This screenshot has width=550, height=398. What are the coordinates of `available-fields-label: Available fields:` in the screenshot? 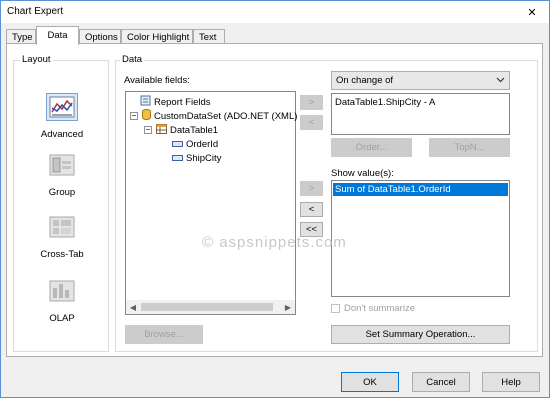 It's located at (157, 80).